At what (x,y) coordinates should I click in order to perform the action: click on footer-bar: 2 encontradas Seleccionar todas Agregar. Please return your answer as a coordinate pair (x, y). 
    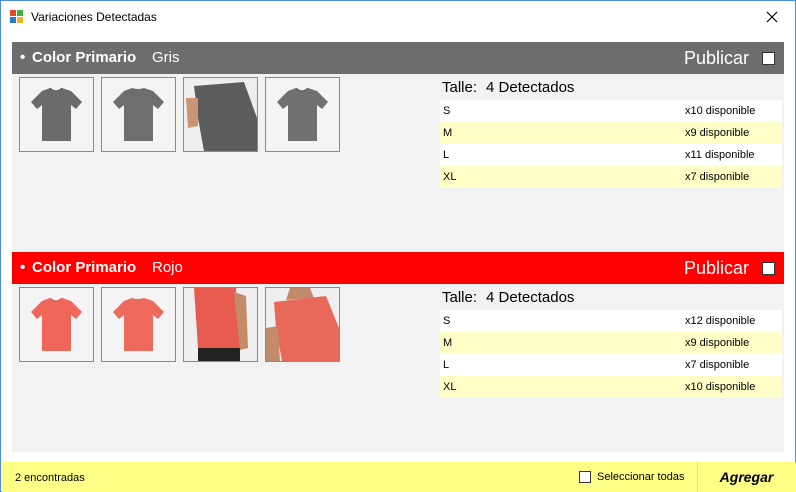
    Looking at the image, I should click on (399, 477).